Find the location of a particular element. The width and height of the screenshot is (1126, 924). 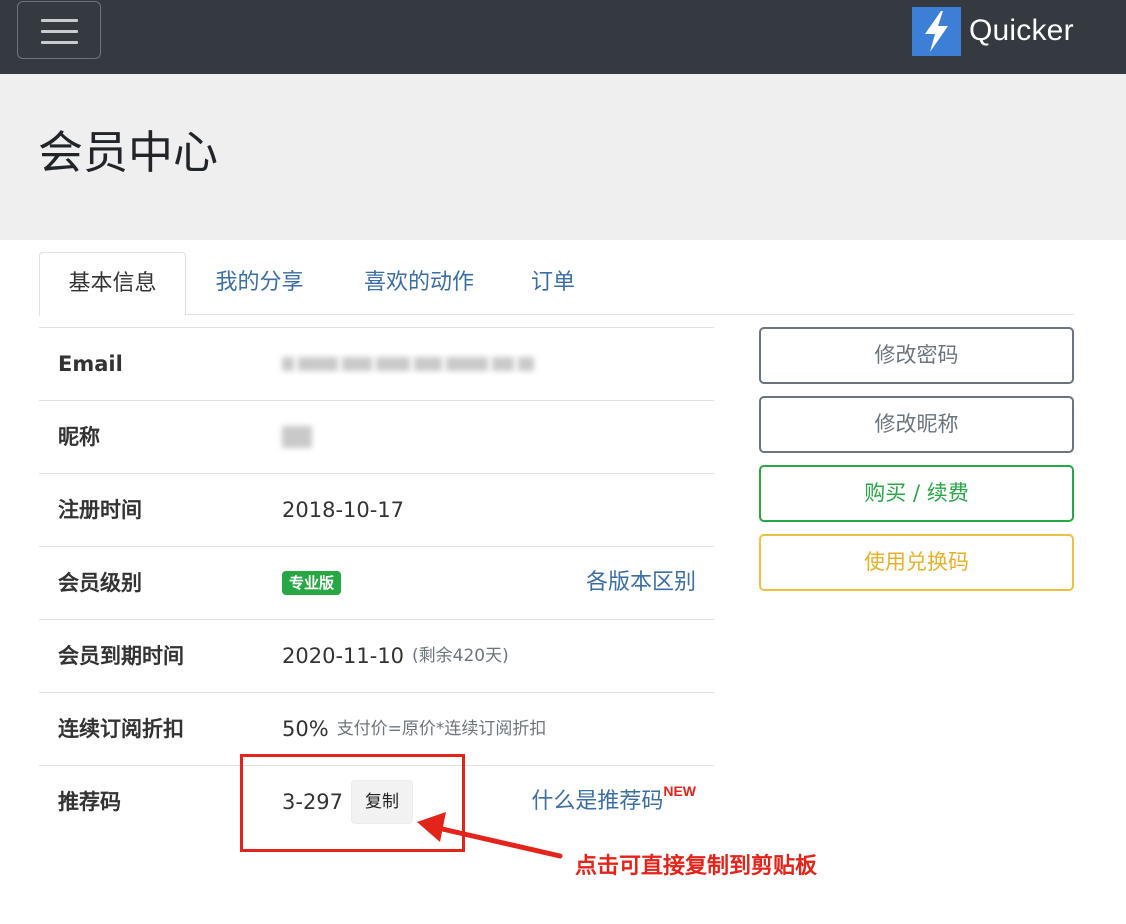

register-date: 2018-10-17 is located at coordinates (343, 510).